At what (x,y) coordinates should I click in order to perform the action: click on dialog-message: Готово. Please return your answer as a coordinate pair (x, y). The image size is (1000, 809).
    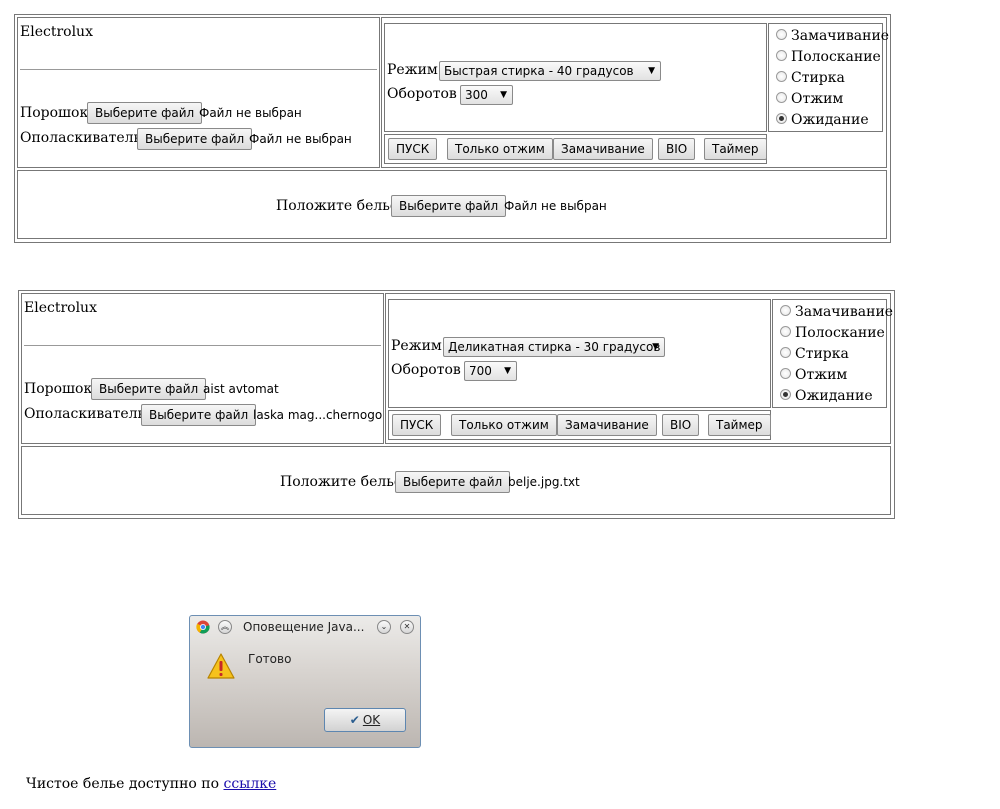
    Looking at the image, I should click on (270, 659).